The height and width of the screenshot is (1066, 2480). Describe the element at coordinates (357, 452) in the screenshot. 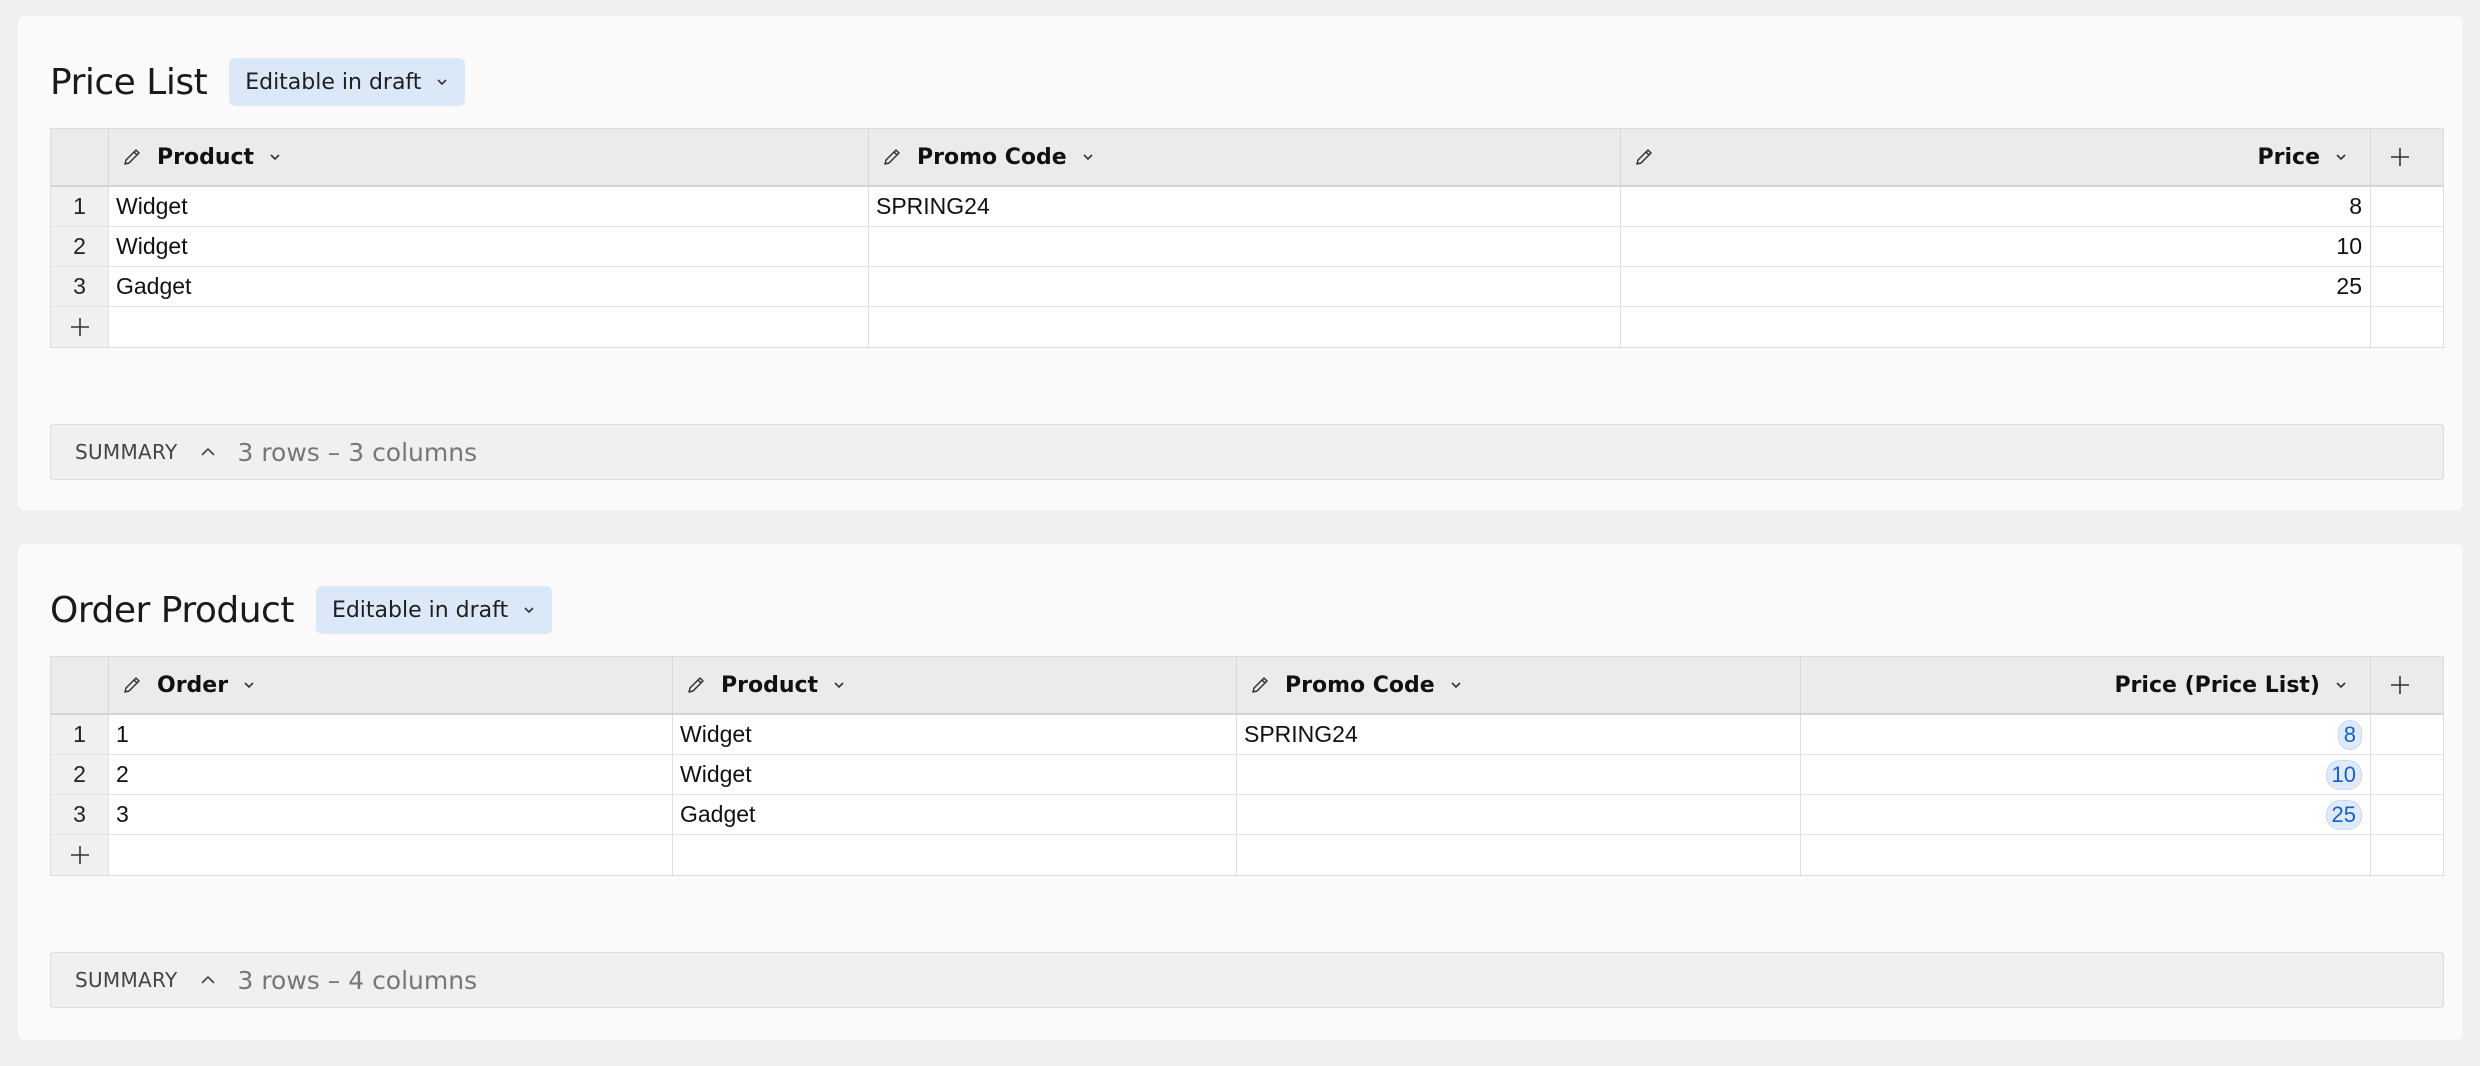

I see `summary-text: 3 rows – 3 columns` at that location.